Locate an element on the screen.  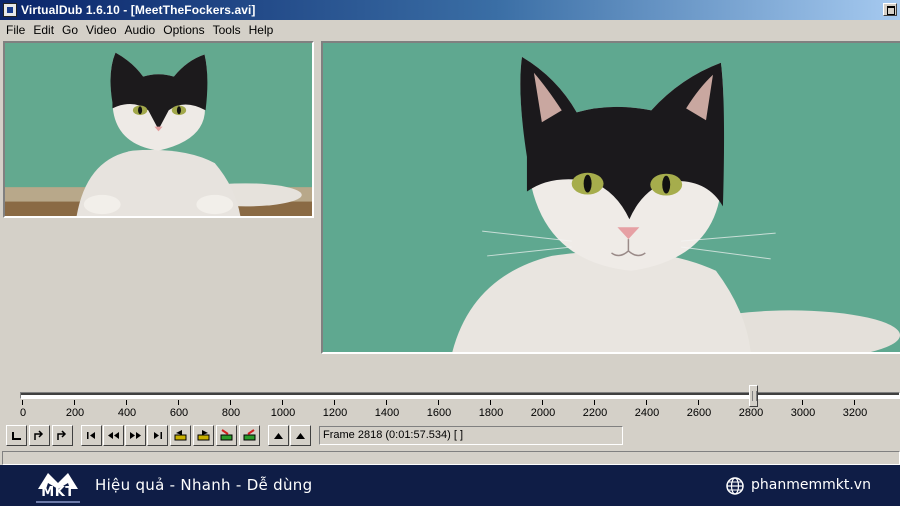
menu-go: Go is located at coordinates (70, 30).